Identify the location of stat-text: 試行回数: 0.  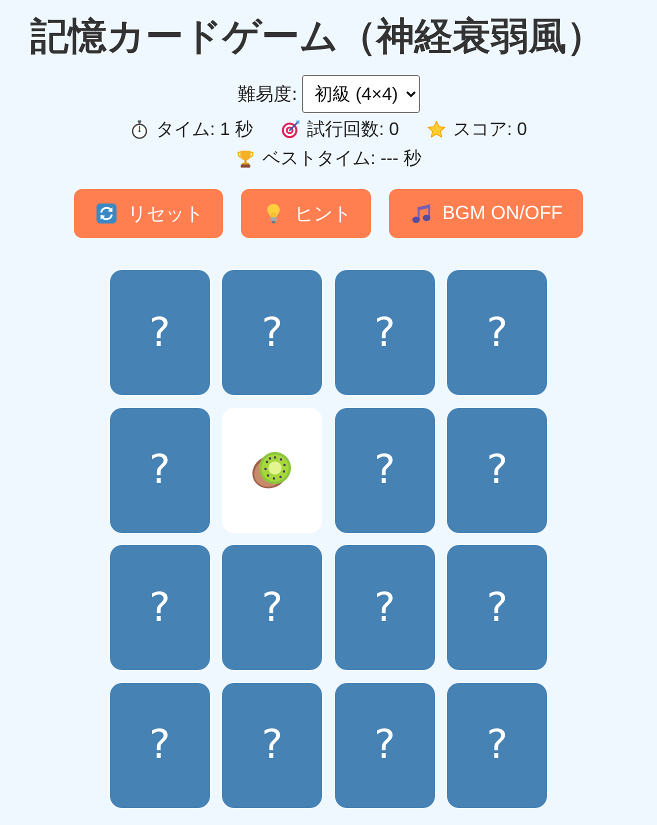
(352, 130).